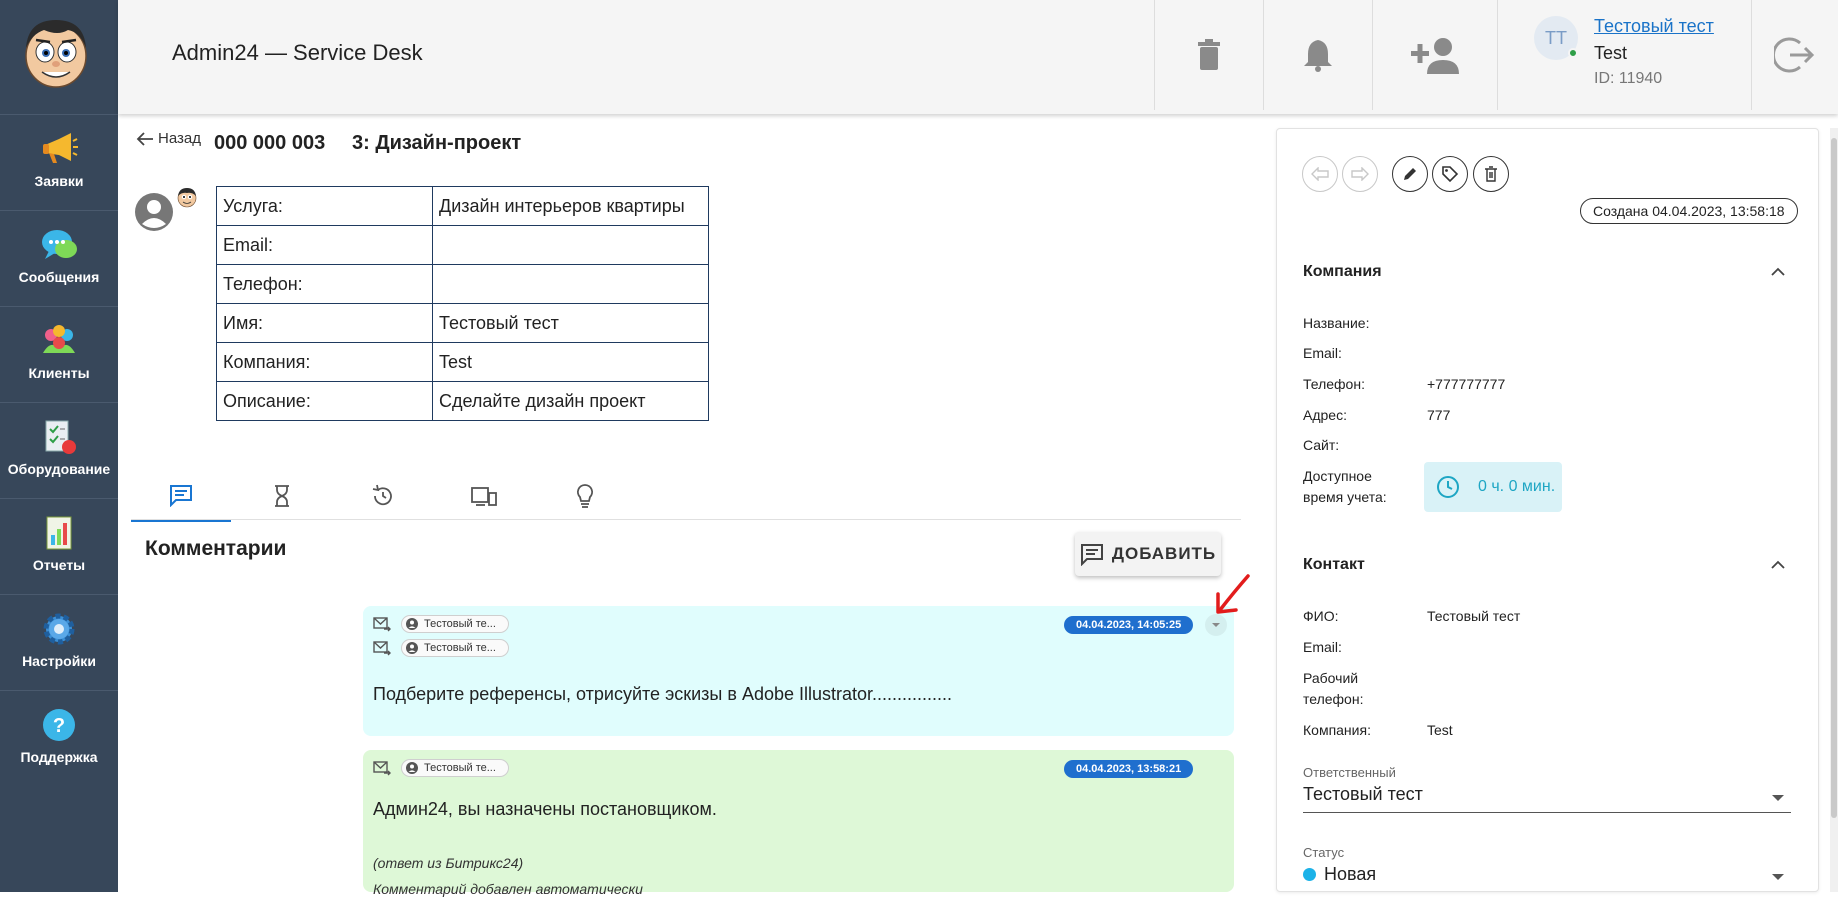 The image size is (1838, 897). Describe the element at coordinates (1834, 478) in the screenshot. I see `scrollbar-thumb` at that location.